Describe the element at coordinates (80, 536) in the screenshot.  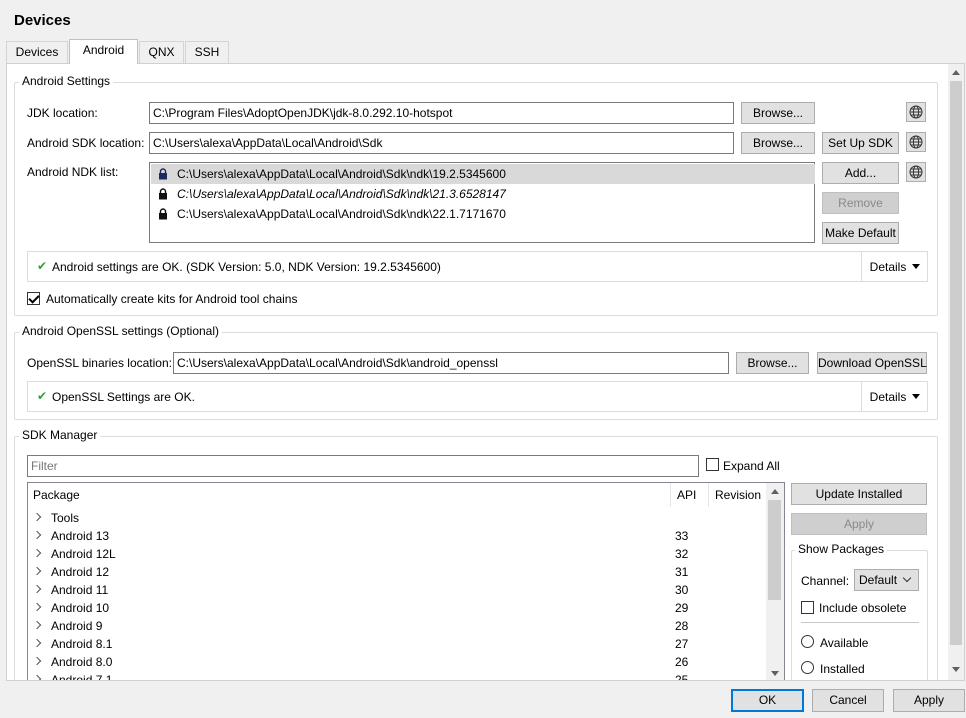
I see `package-name: Android 13` at that location.